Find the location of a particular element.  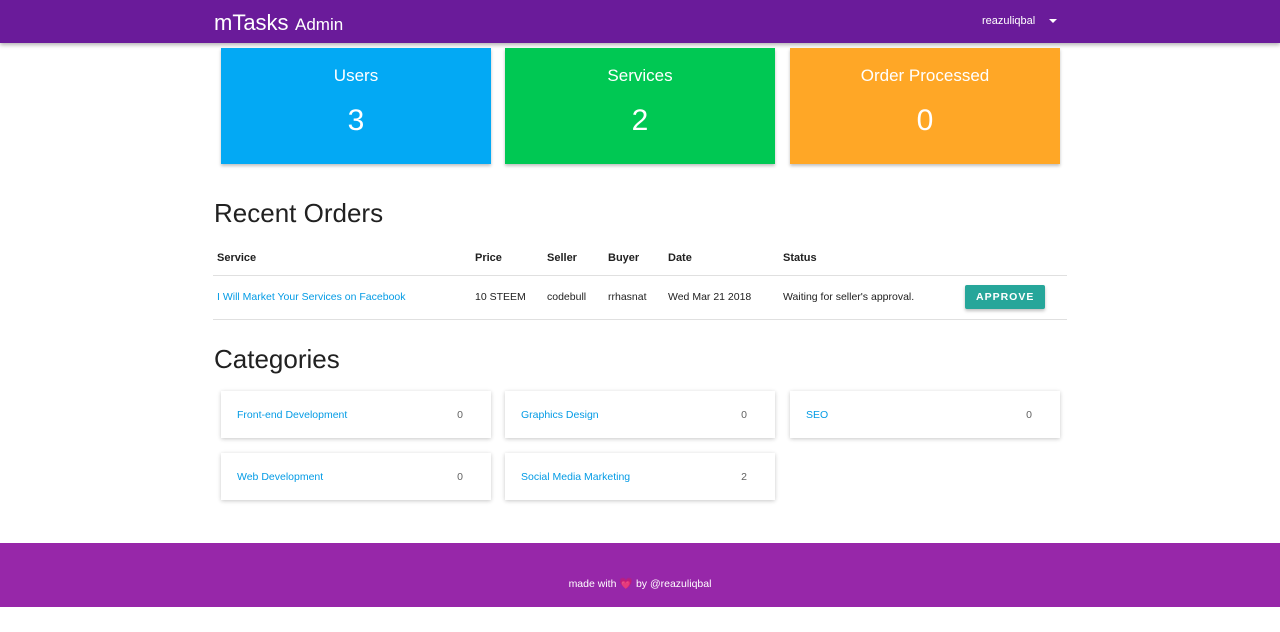

category-link: Social Media Marketing is located at coordinates (575, 477).